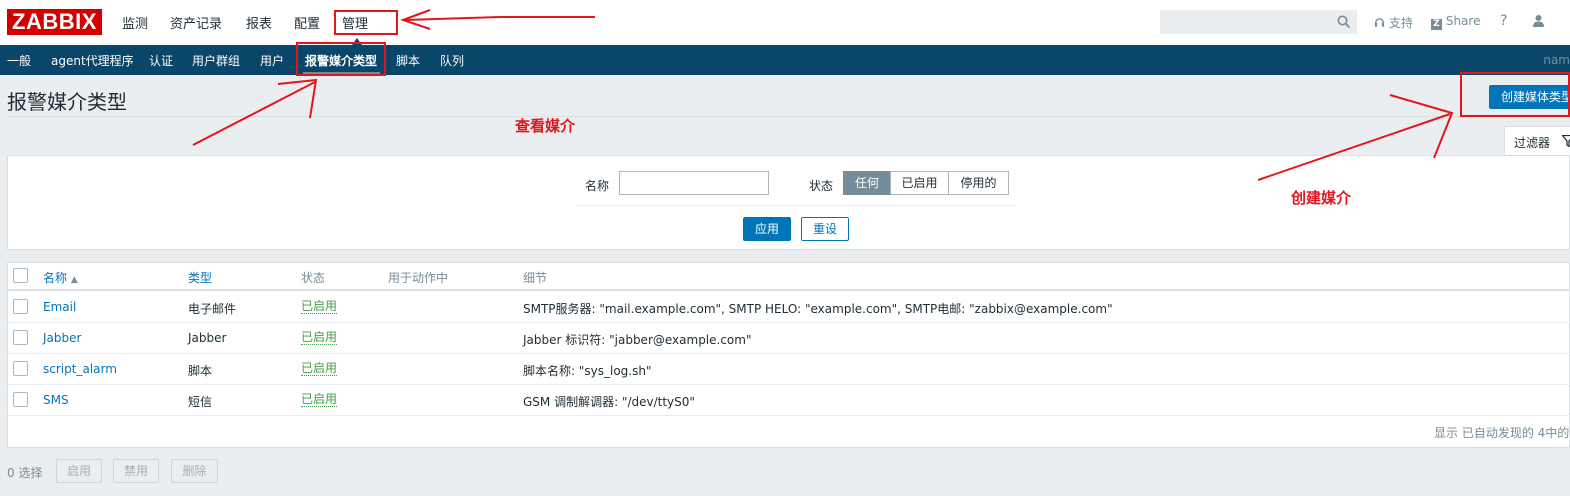 The height and width of the screenshot is (496, 1570). I want to click on filter-status-label: 状态, so click(821, 186).